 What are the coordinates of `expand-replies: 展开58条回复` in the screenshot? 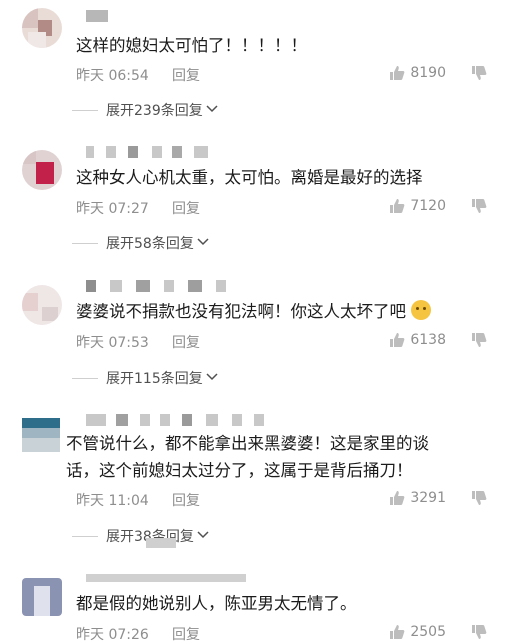 It's located at (140, 243).